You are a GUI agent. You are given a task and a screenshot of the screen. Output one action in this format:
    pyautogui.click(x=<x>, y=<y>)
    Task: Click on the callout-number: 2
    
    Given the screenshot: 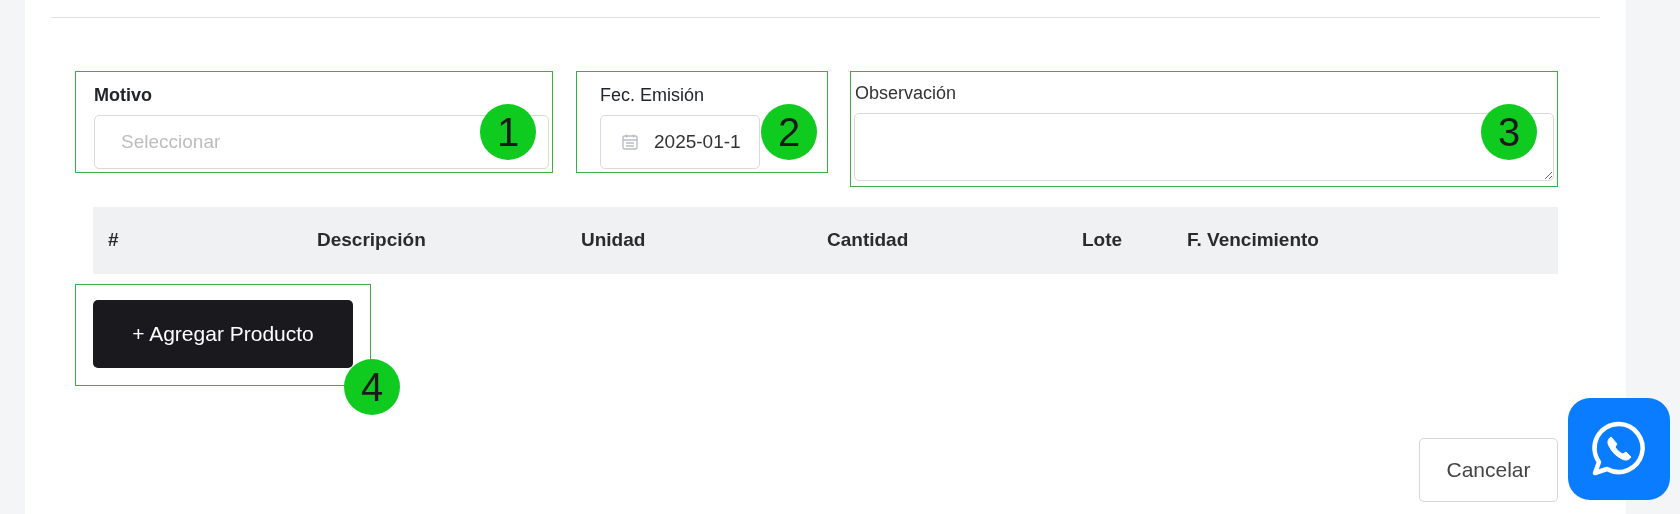 What is the action you would take?
    pyautogui.click(x=789, y=132)
    